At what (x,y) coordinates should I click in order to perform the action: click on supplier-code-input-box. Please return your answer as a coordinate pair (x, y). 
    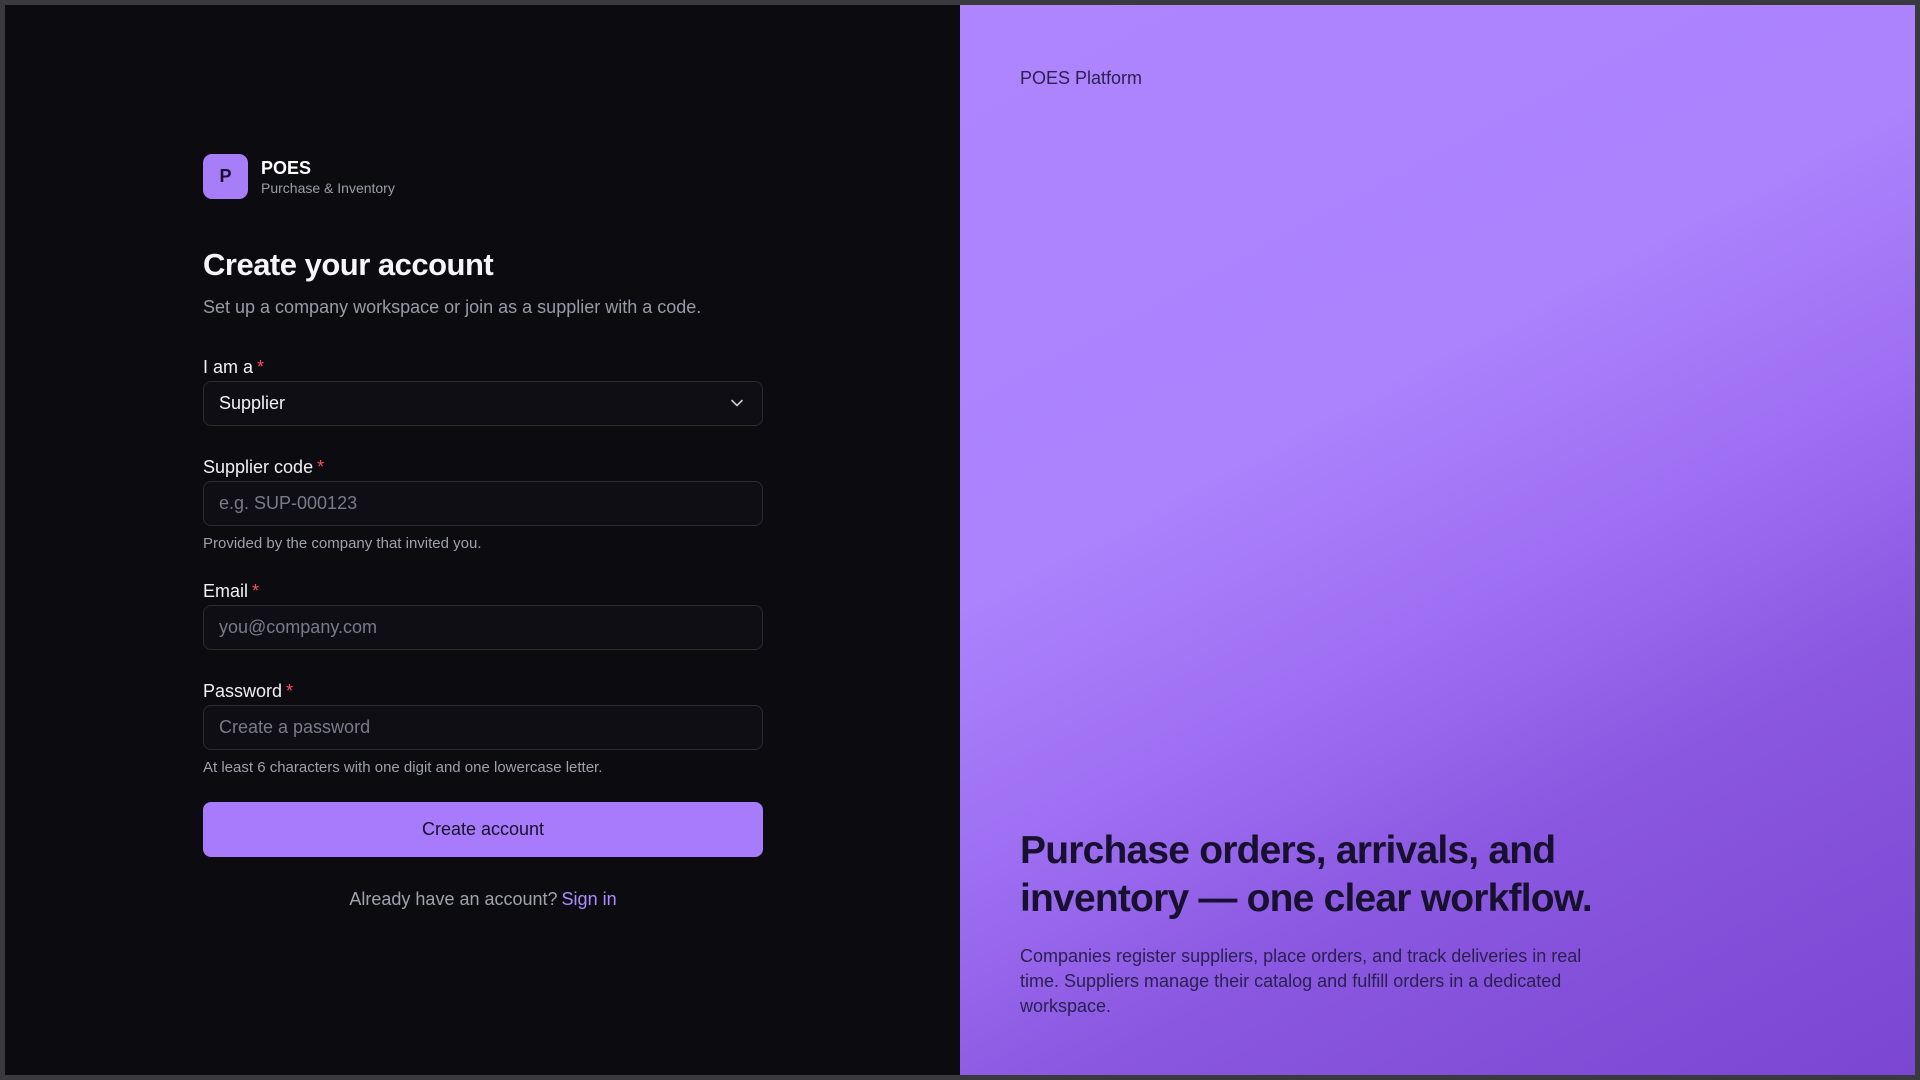
    Looking at the image, I should click on (483, 503).